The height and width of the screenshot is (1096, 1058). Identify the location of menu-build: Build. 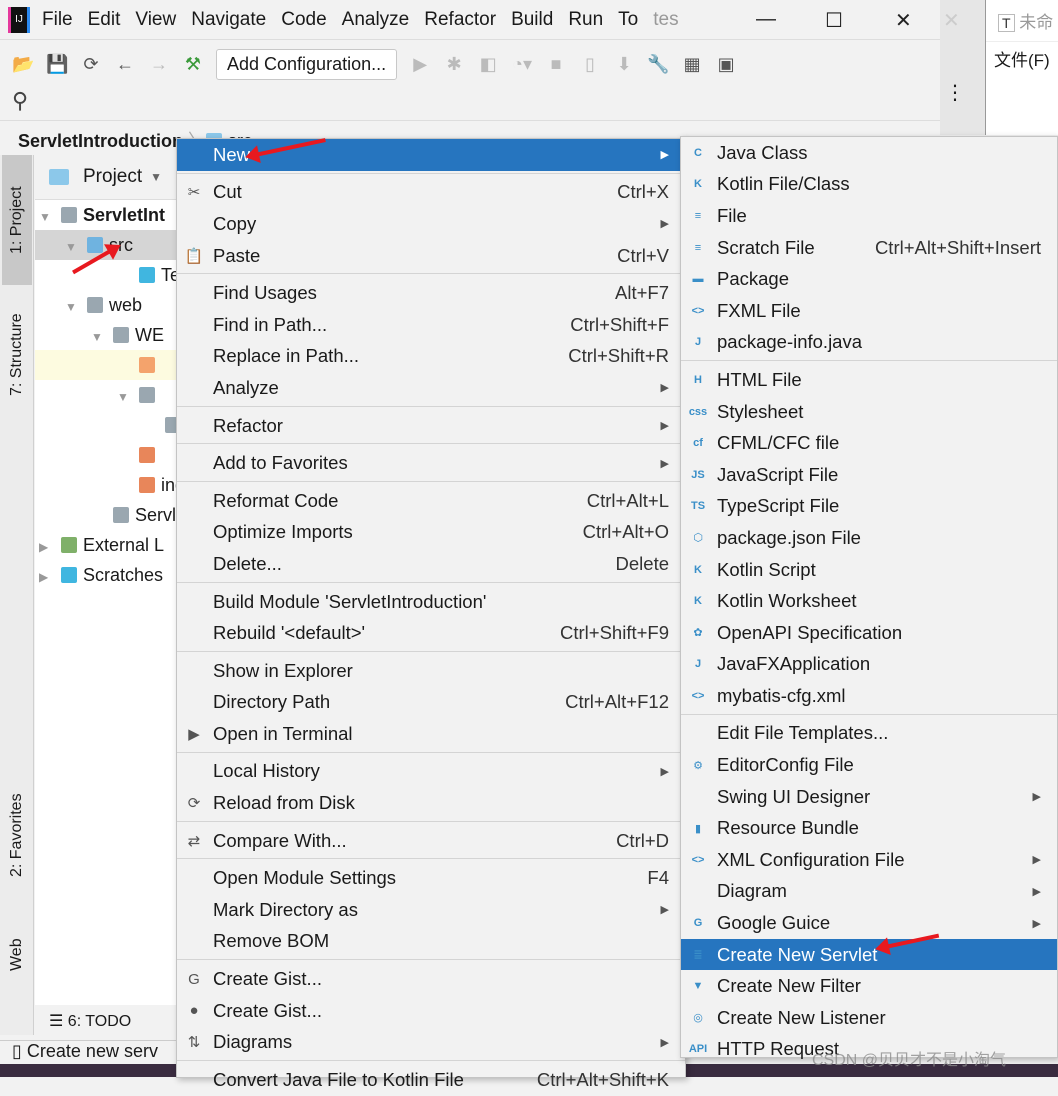
(532, 20).